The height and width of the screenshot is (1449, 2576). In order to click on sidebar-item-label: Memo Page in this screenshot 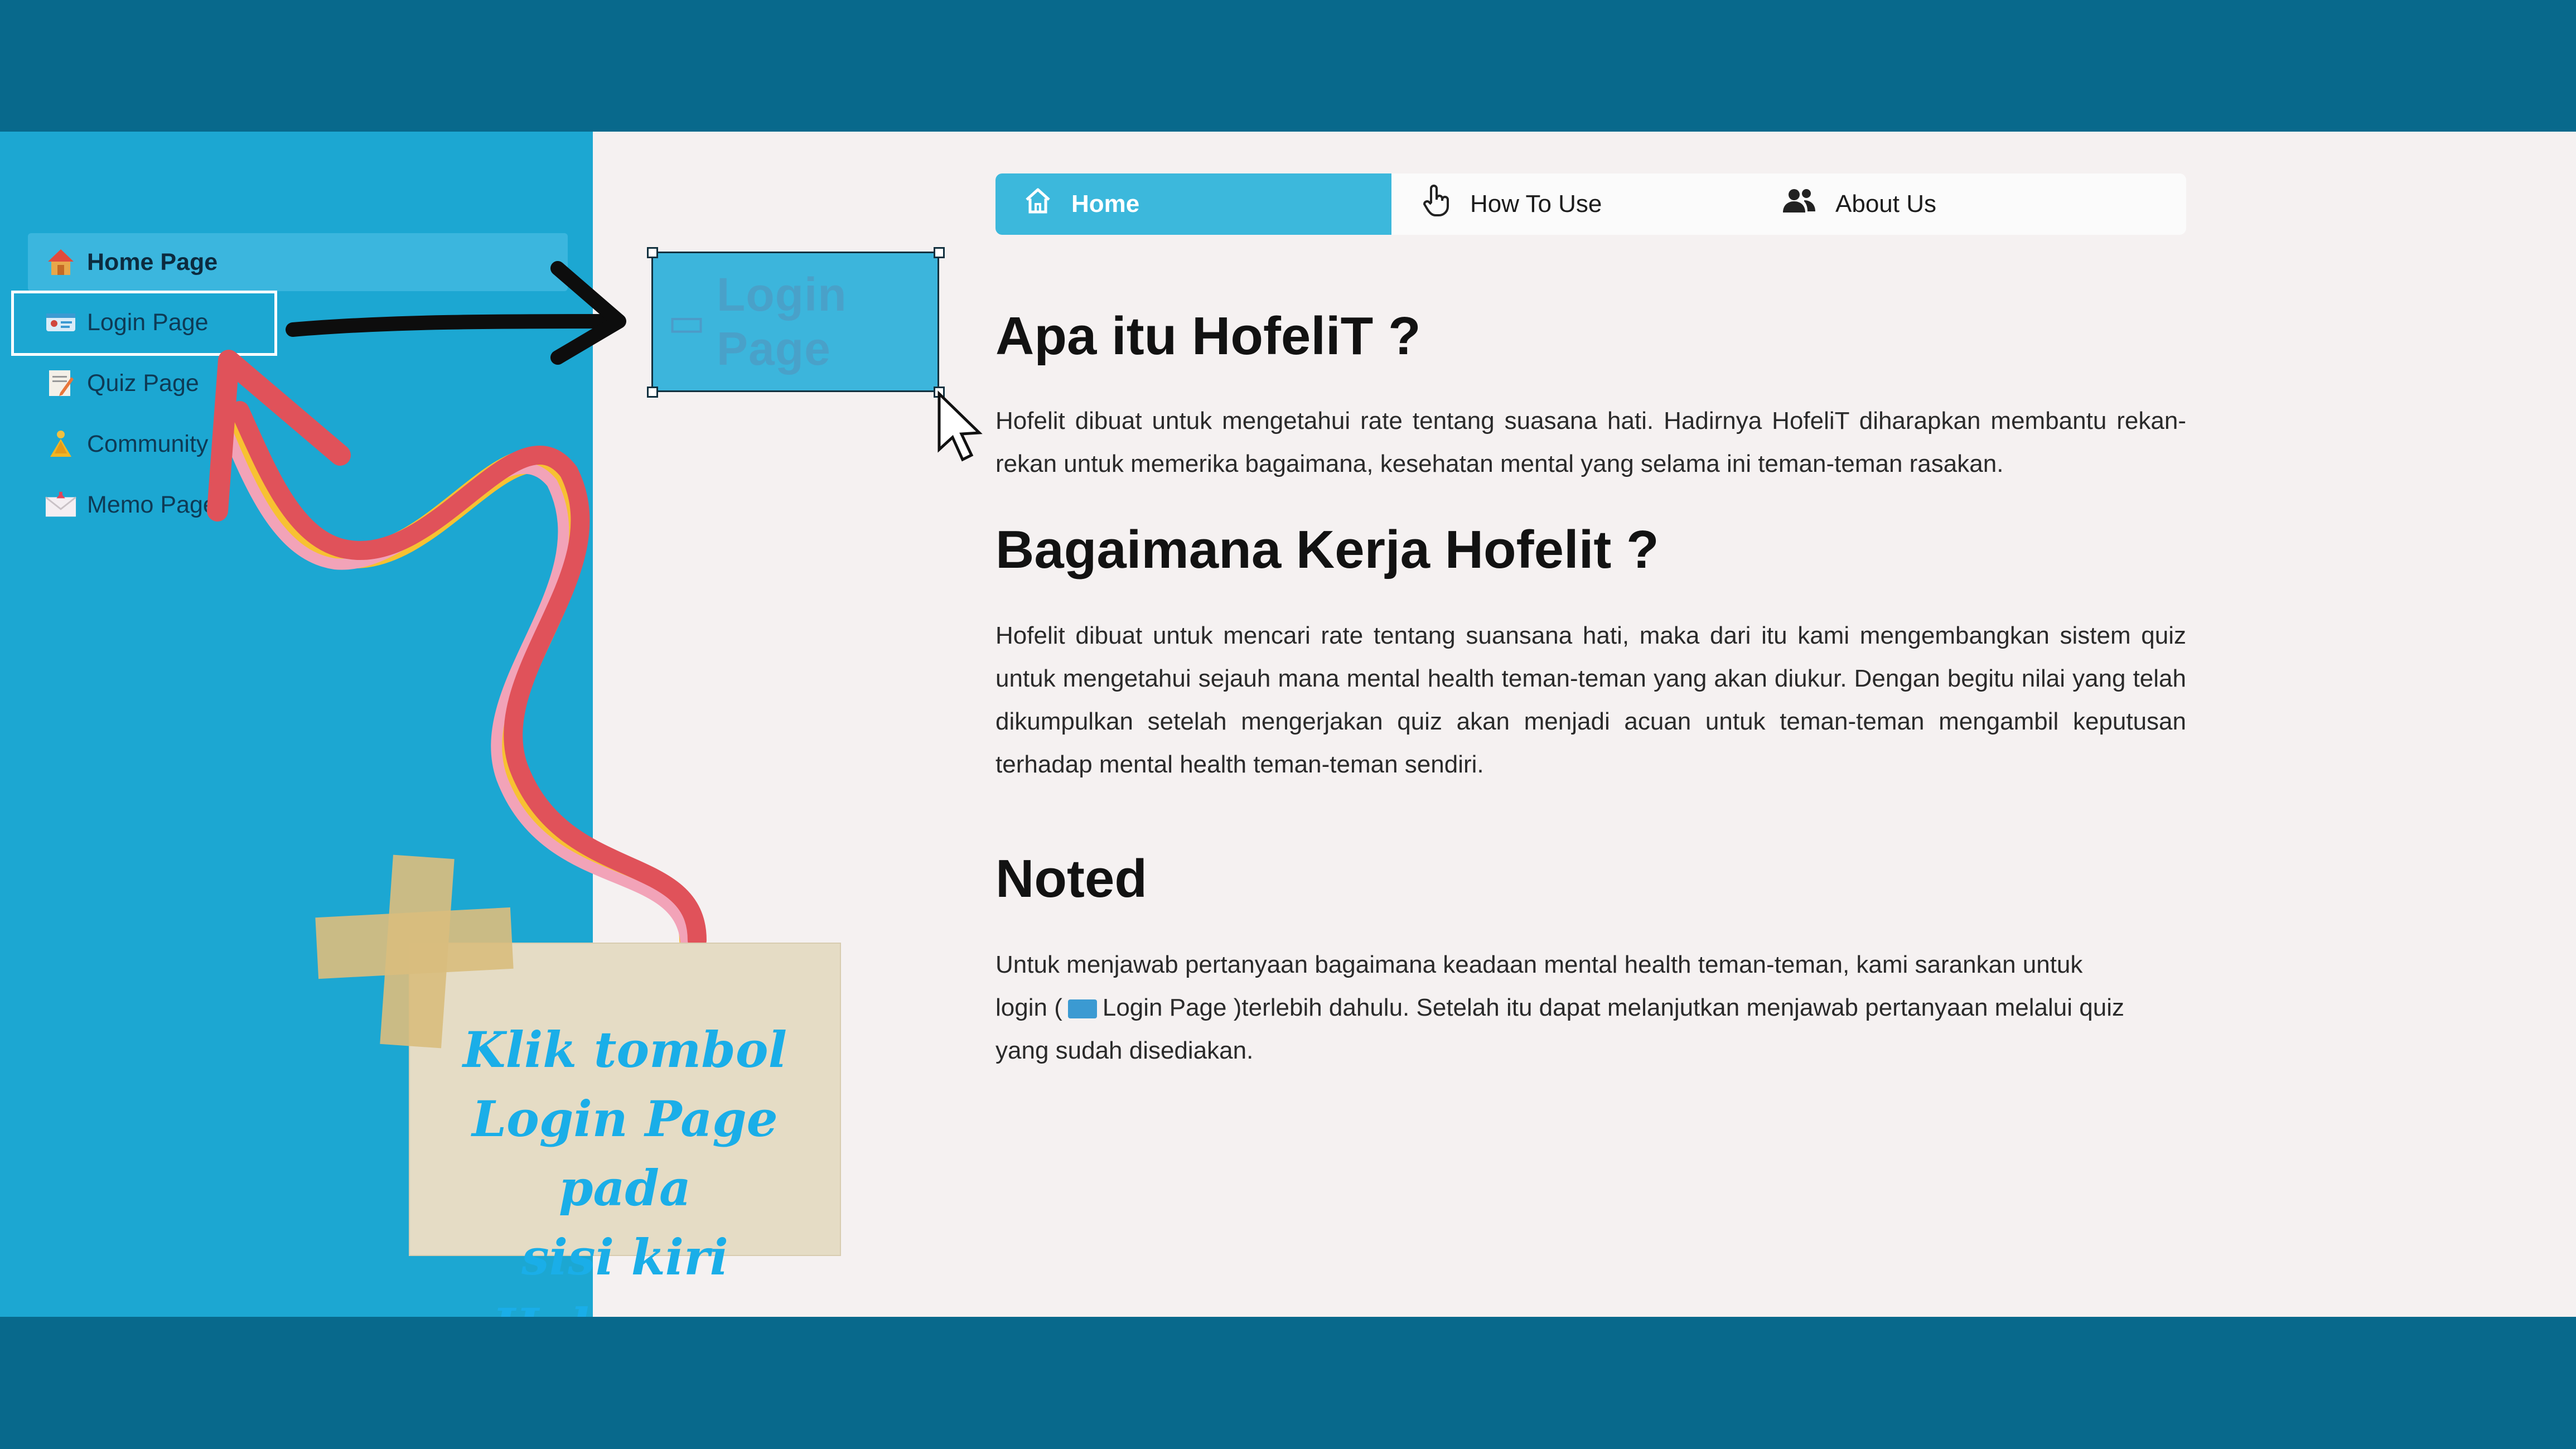, I will do `click(152, 504)`.